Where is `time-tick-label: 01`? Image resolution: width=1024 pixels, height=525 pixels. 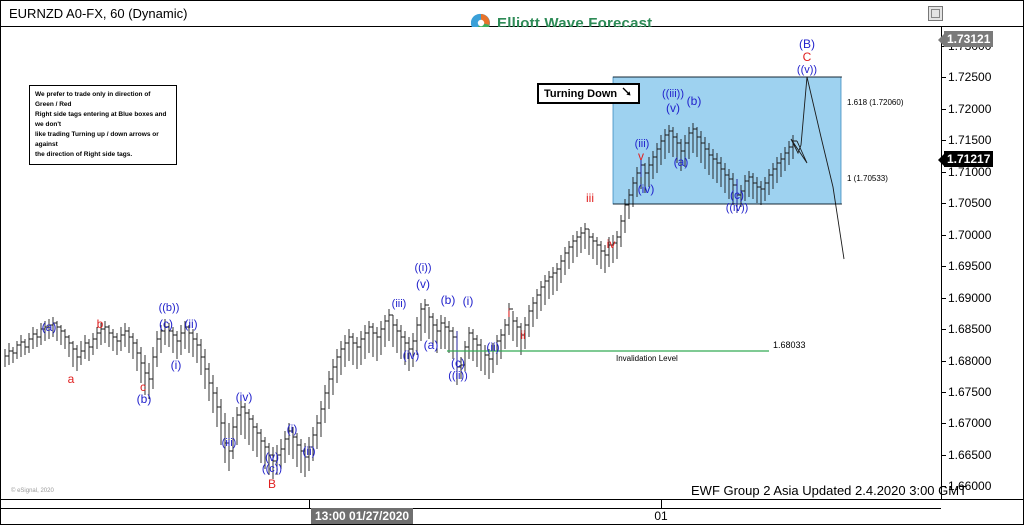 time-tick-label: 01 is located at coordinates (661, 516).